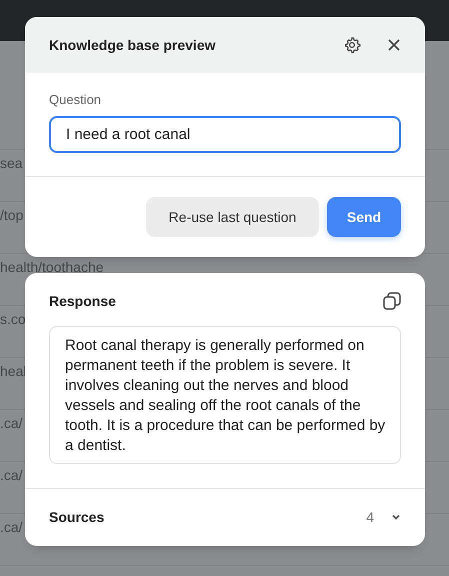 The image size is (449, 576). What do you see at coordinates (77, 517) in the screenshot?
I see `sources-label: Sources` at bounding box center [77, 517].